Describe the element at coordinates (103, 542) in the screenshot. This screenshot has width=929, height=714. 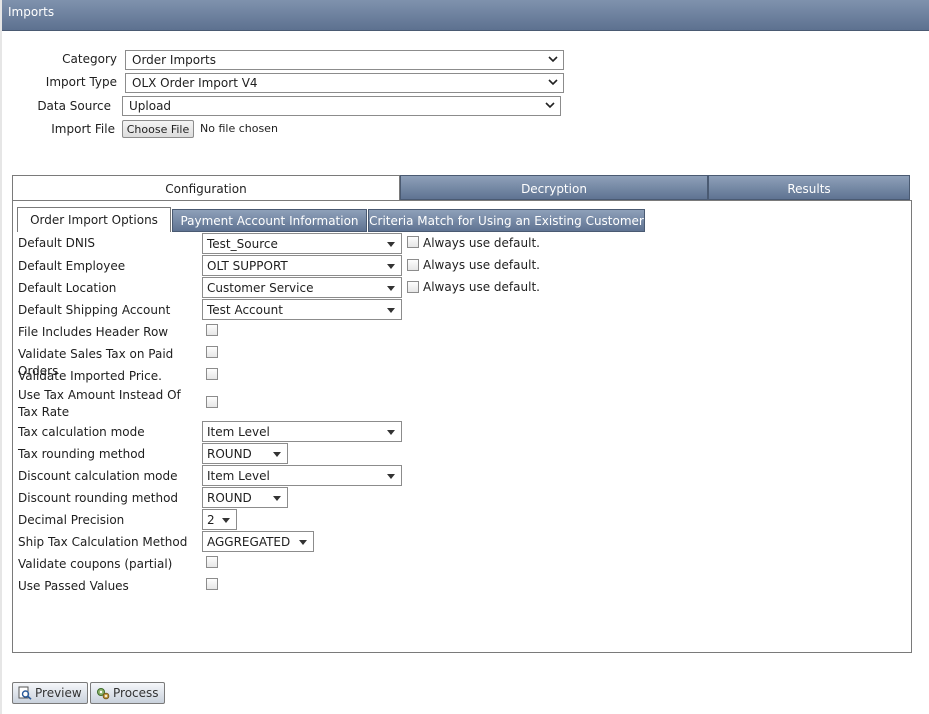
I see `ship-tax-calculation-method-label: Ship Tax Calculation Method` at that location.